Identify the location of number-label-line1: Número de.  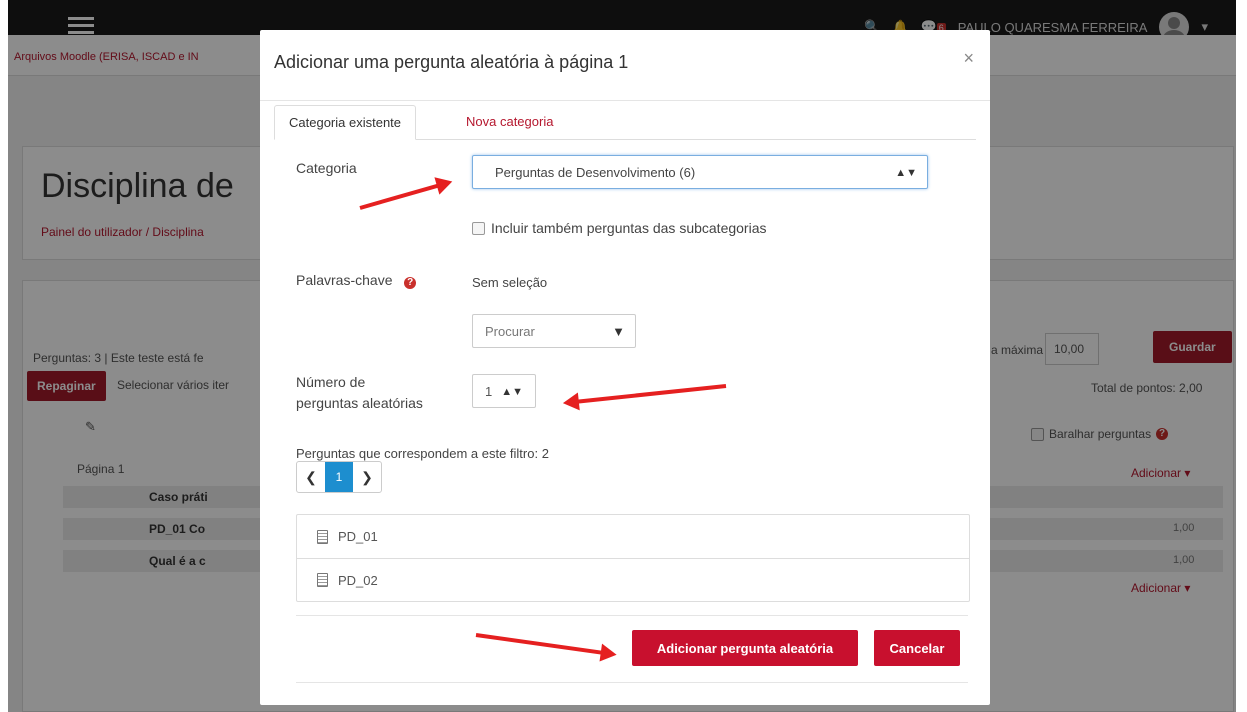
(331, 382).